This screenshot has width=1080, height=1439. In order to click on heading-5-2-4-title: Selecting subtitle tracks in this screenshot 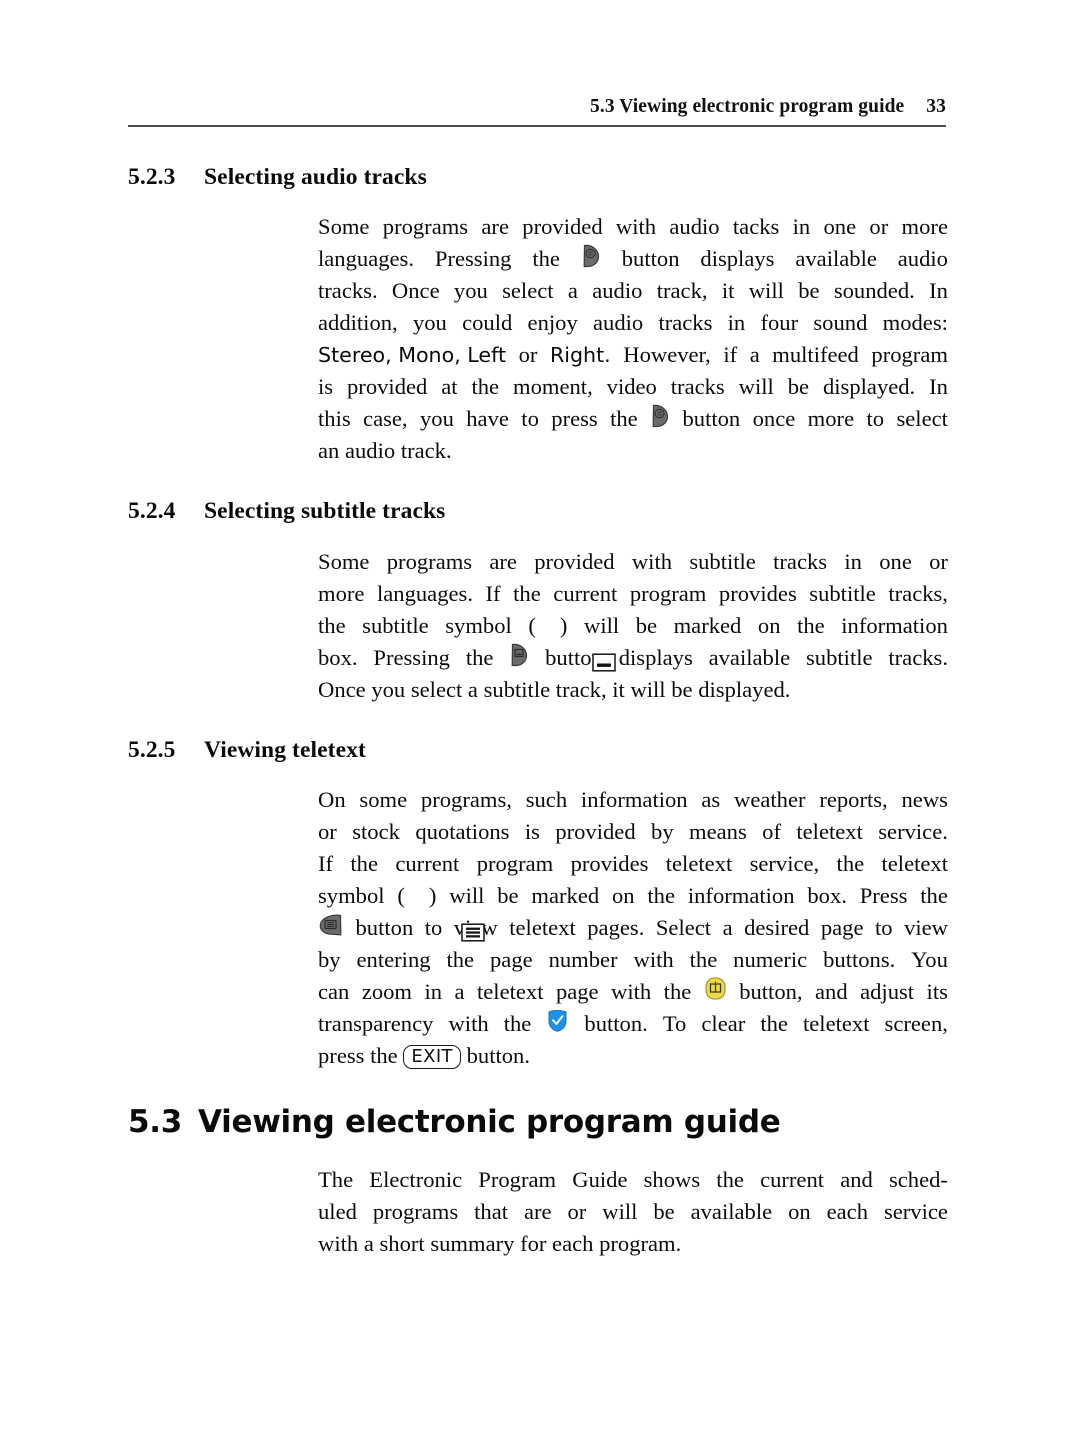, I will do `click(325, 511)`.